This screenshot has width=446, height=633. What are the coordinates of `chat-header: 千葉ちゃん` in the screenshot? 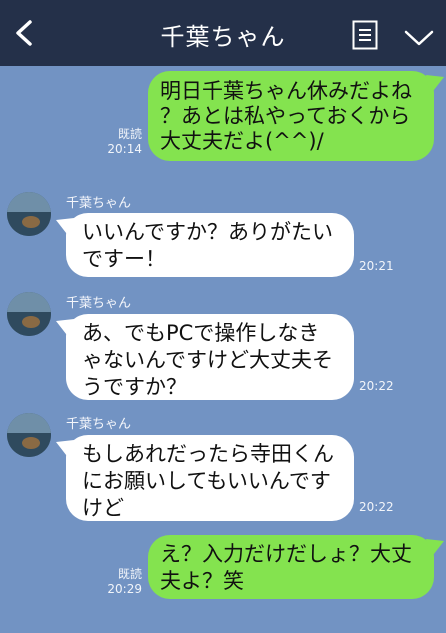 It's located at (223, 33).